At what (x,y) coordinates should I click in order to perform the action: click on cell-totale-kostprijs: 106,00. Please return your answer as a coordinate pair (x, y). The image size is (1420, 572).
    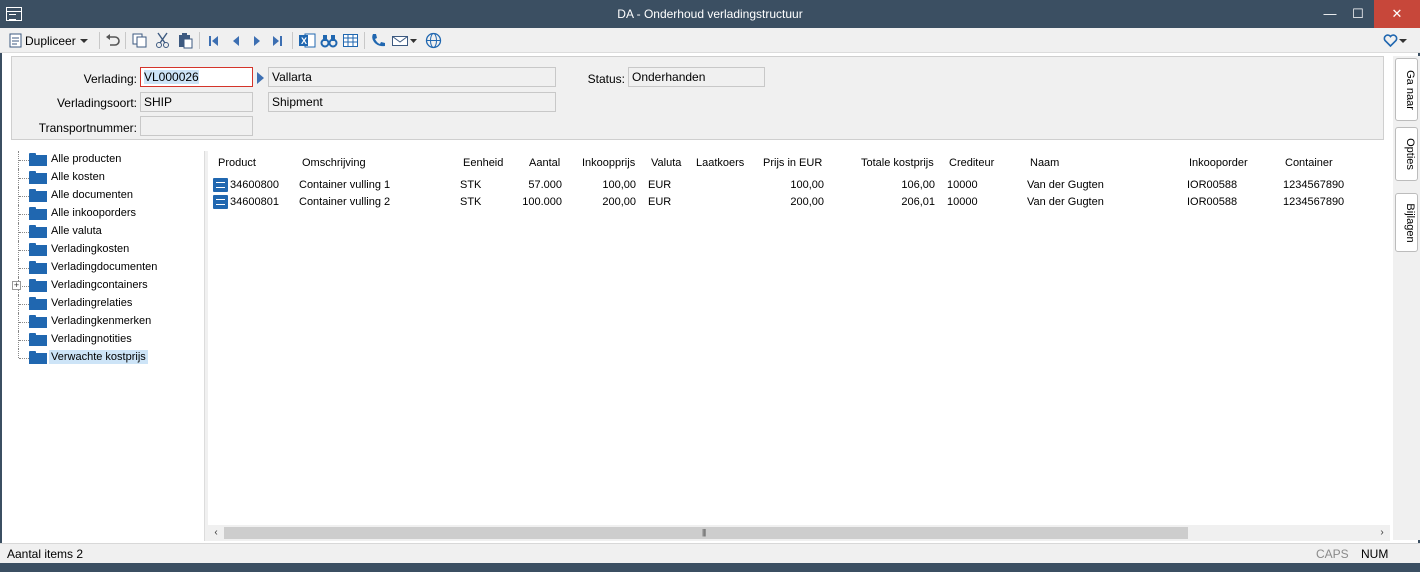
    Looking at the image, I should click on (918, 185).